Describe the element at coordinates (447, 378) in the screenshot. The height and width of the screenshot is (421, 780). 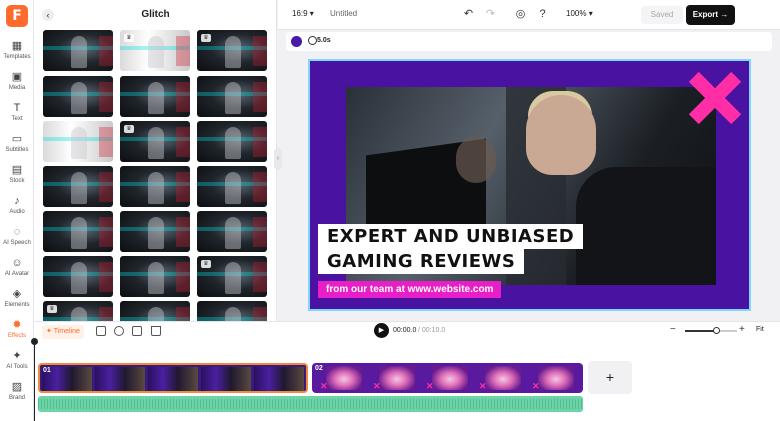
I see `clip-02: 02 ✕ ✕ ✕ ✕ ✕` at that location.